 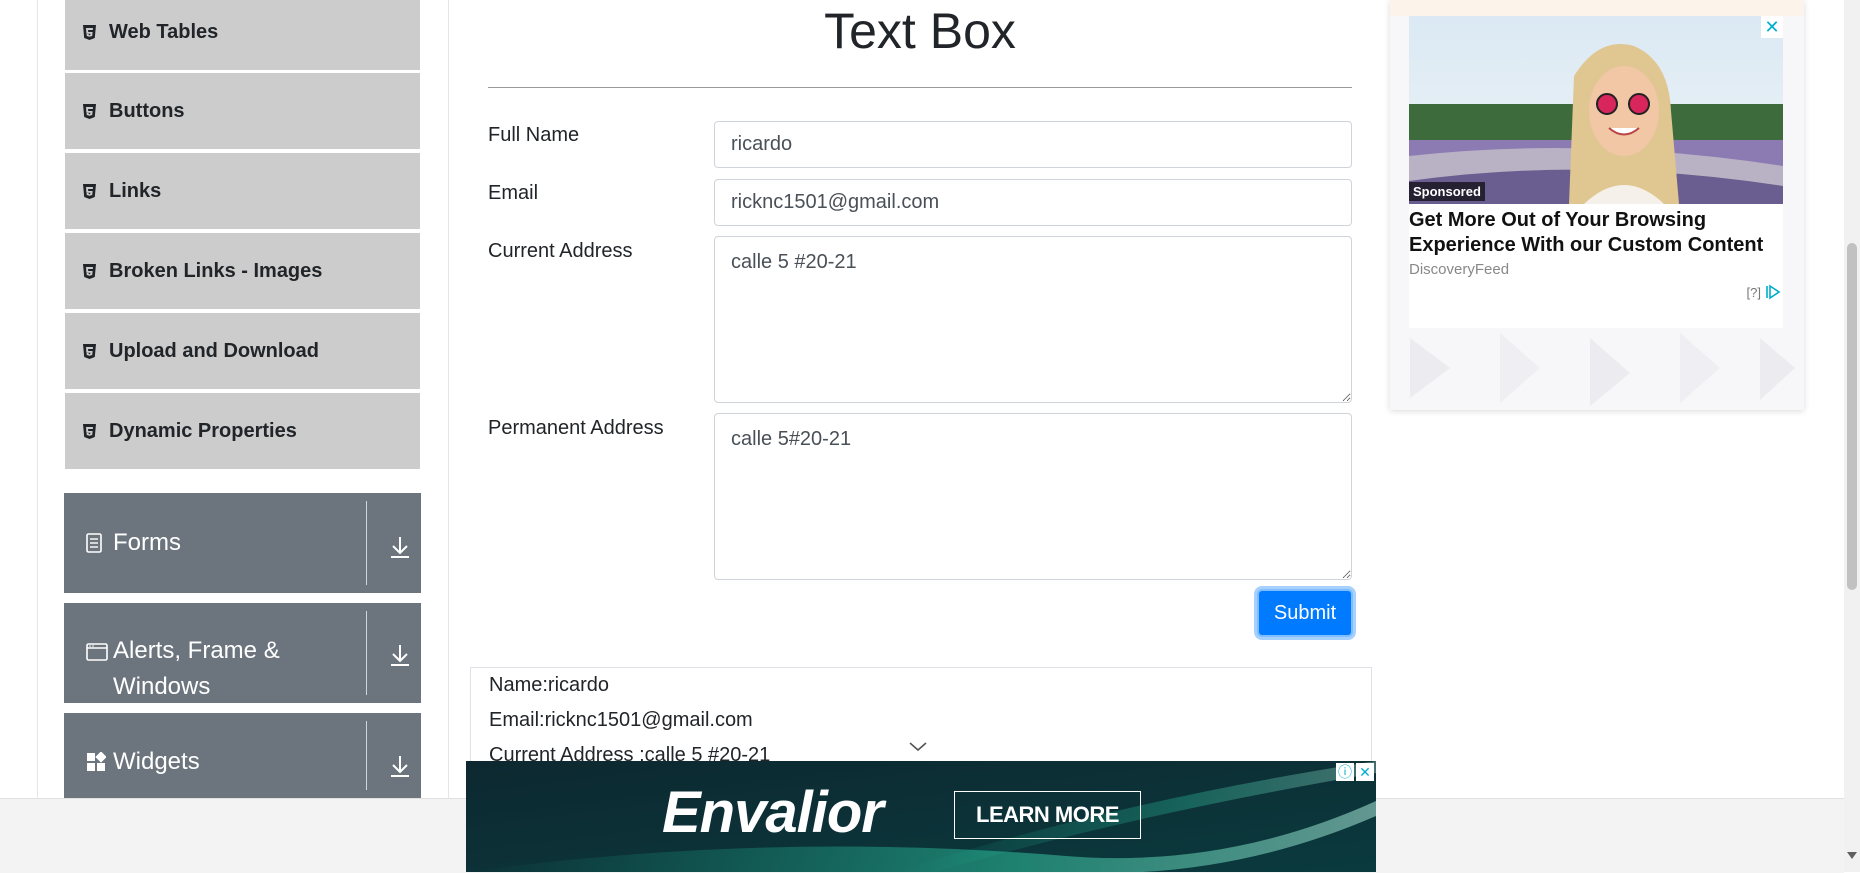 I want to click on document-icon, so click(x=94, y=545).